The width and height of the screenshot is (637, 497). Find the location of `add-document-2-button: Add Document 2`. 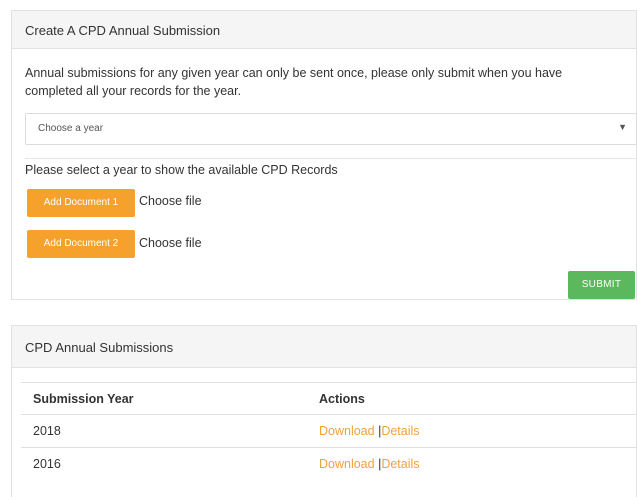

add-document-2-button: Add Document 2 is located at coordinates (81, 244).